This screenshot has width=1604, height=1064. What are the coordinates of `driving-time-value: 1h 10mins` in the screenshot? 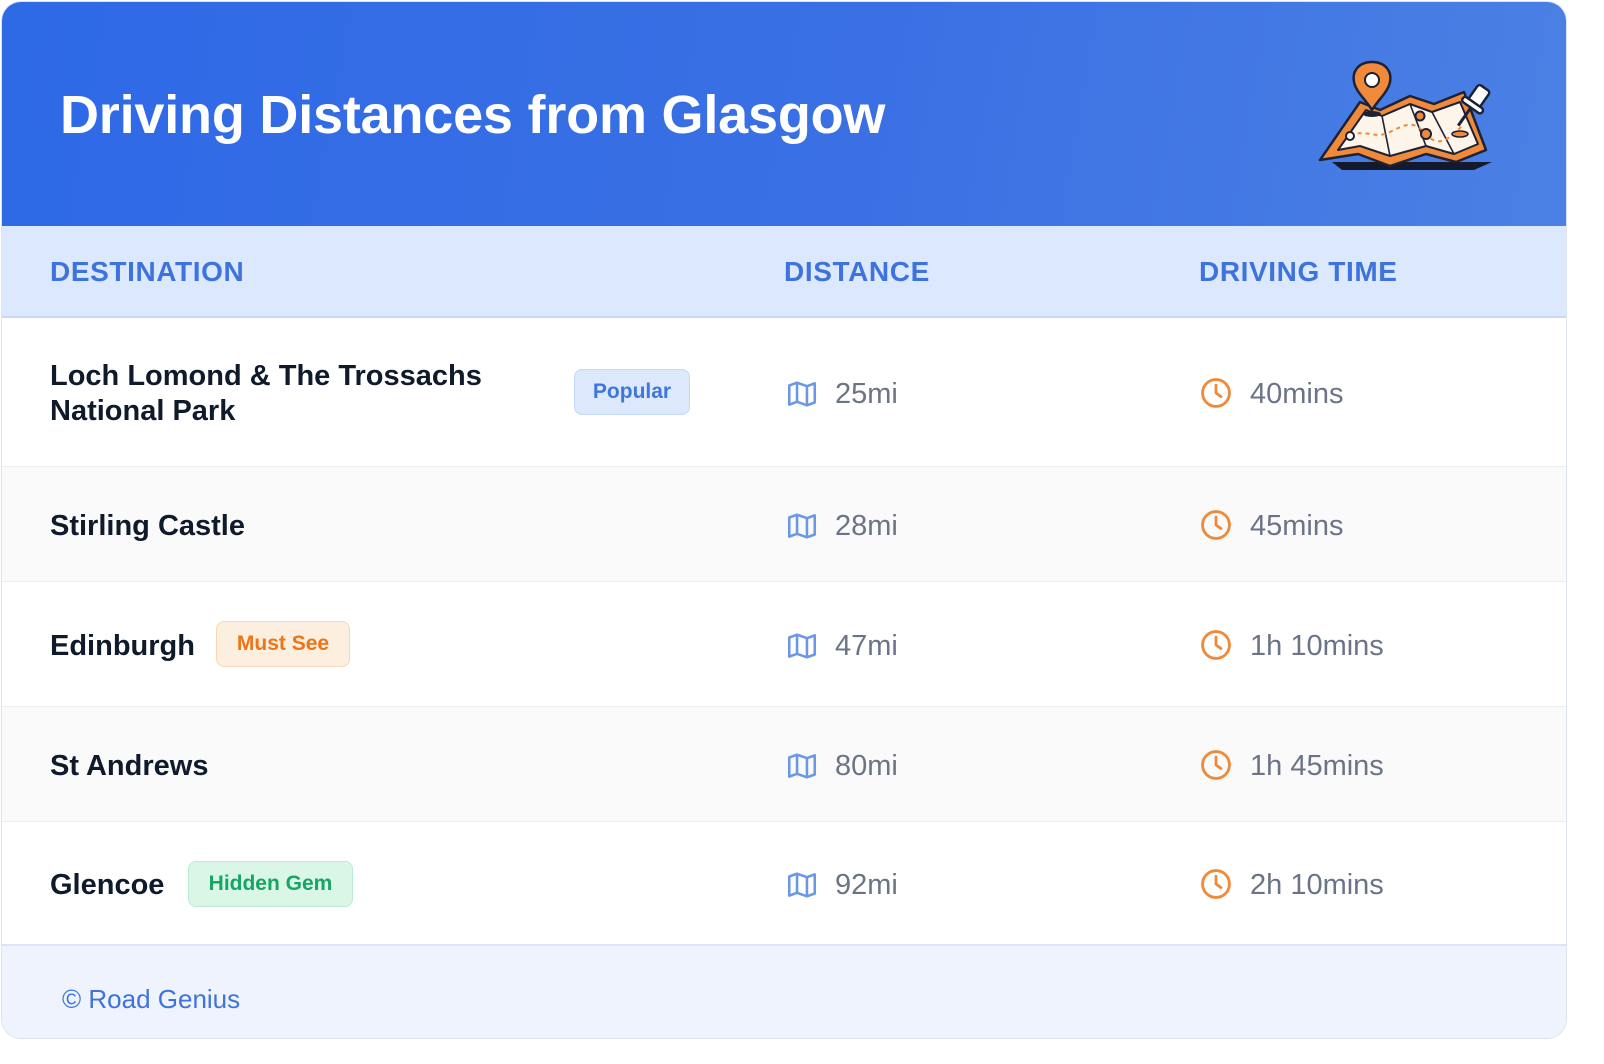 It's located at (1317, 646).